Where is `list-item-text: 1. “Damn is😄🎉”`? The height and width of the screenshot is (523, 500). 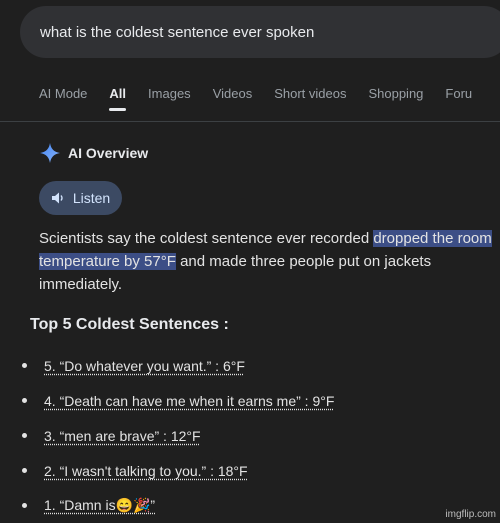 list-item-text: 1. “Damn is😄🎉” is located at coordinates (99, 505).